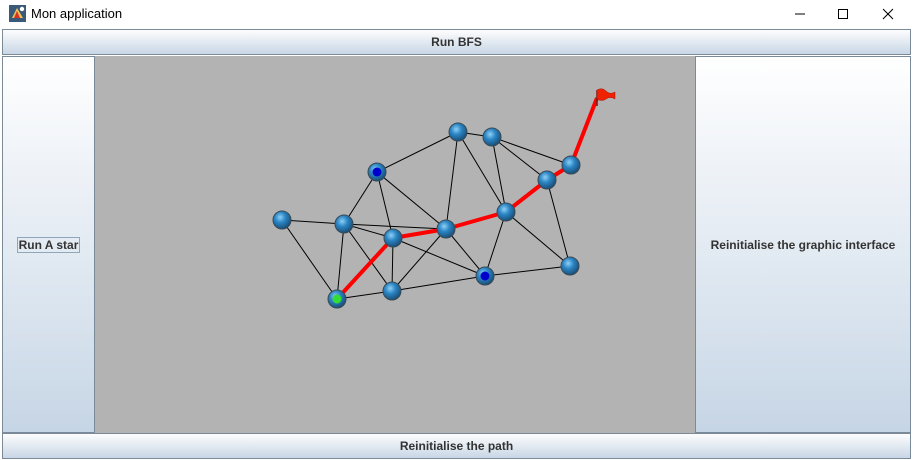  I want to click on run-bfs-label: Run BFS, so click(456, 42).